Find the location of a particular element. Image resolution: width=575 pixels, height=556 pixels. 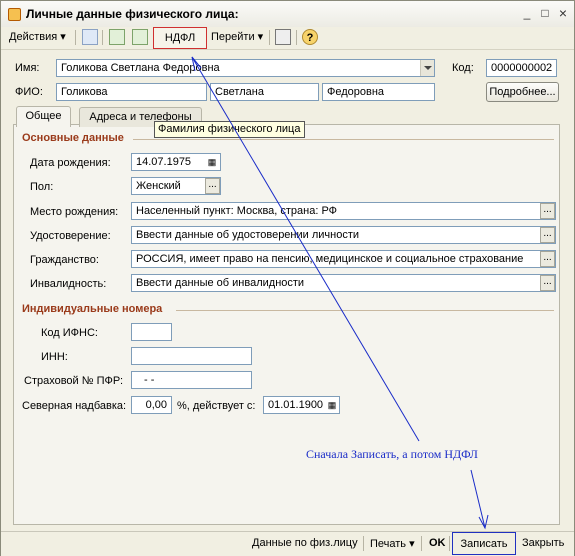

print-menu: Печать ▾ is located at coordinates (392, 543).